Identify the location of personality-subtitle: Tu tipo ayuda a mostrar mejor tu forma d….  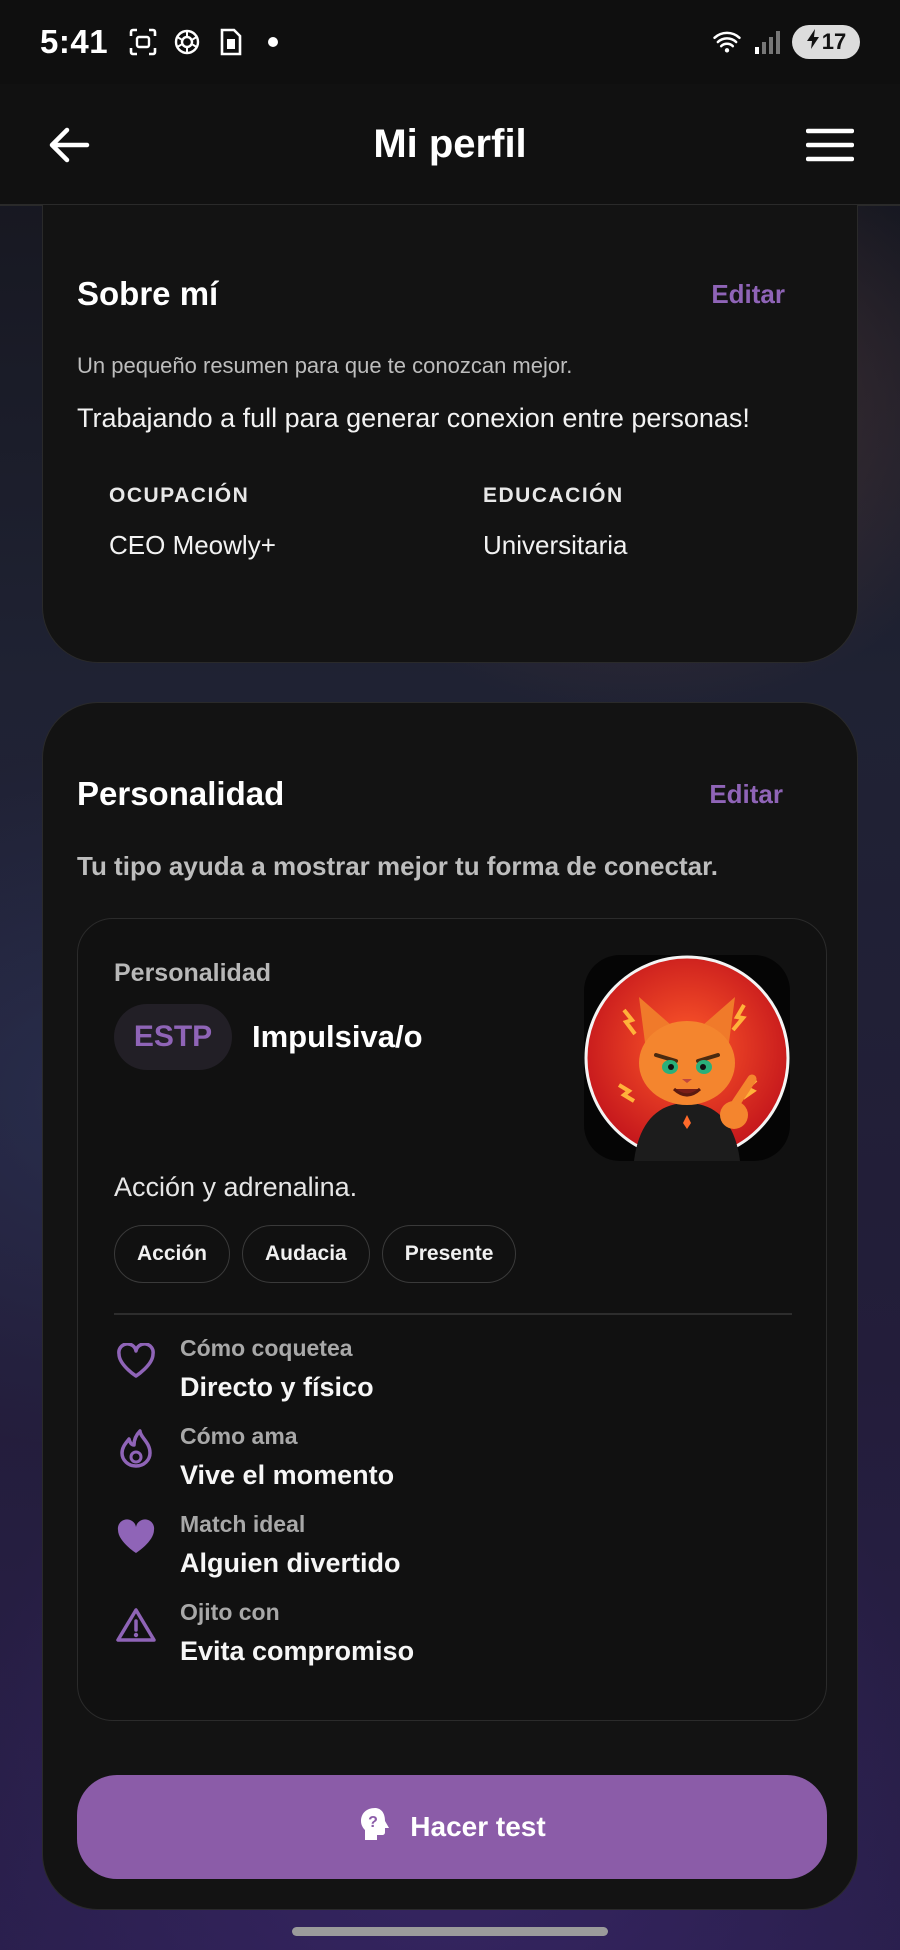
(397, 866).